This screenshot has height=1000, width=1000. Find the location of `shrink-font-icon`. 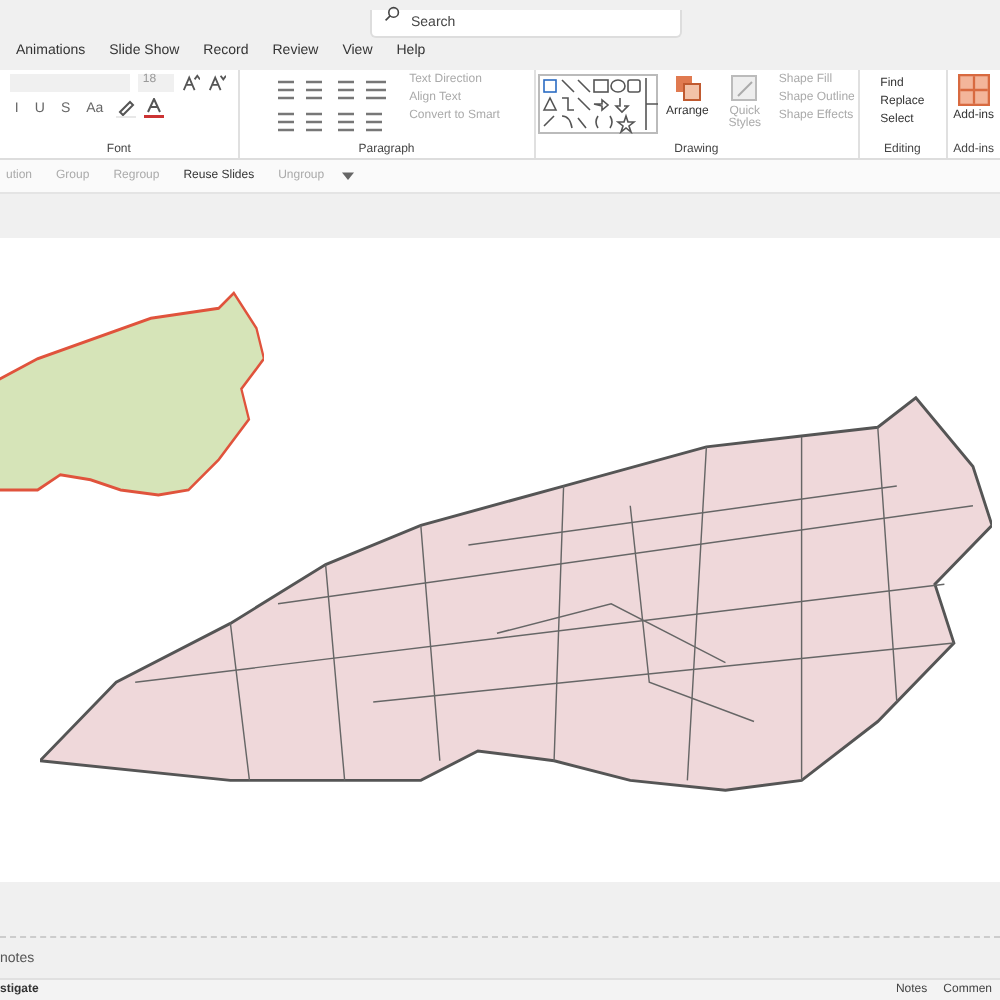

shrink-font-icon is located at coordinates (217, 83).